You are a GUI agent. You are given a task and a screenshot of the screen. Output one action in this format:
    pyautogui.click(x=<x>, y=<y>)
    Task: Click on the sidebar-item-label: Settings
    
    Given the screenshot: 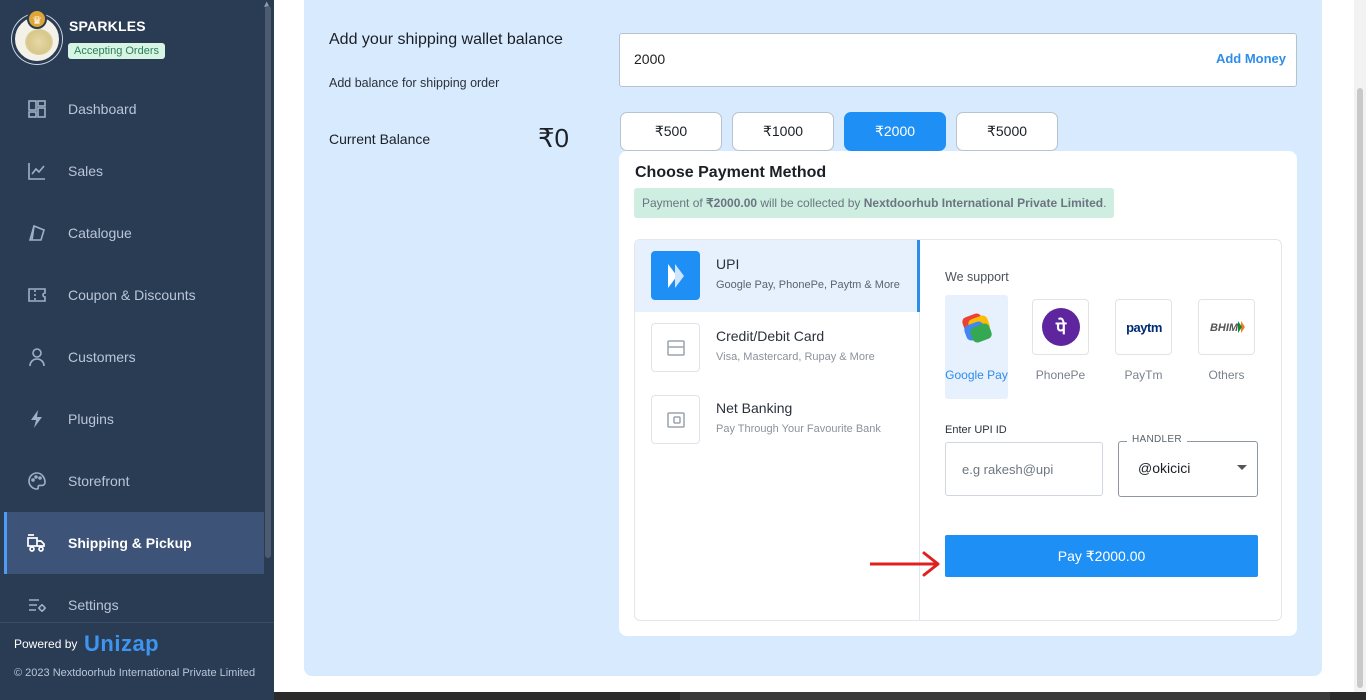 What is the action you would take?
    pyautogui.click(x=93, y=605)
    